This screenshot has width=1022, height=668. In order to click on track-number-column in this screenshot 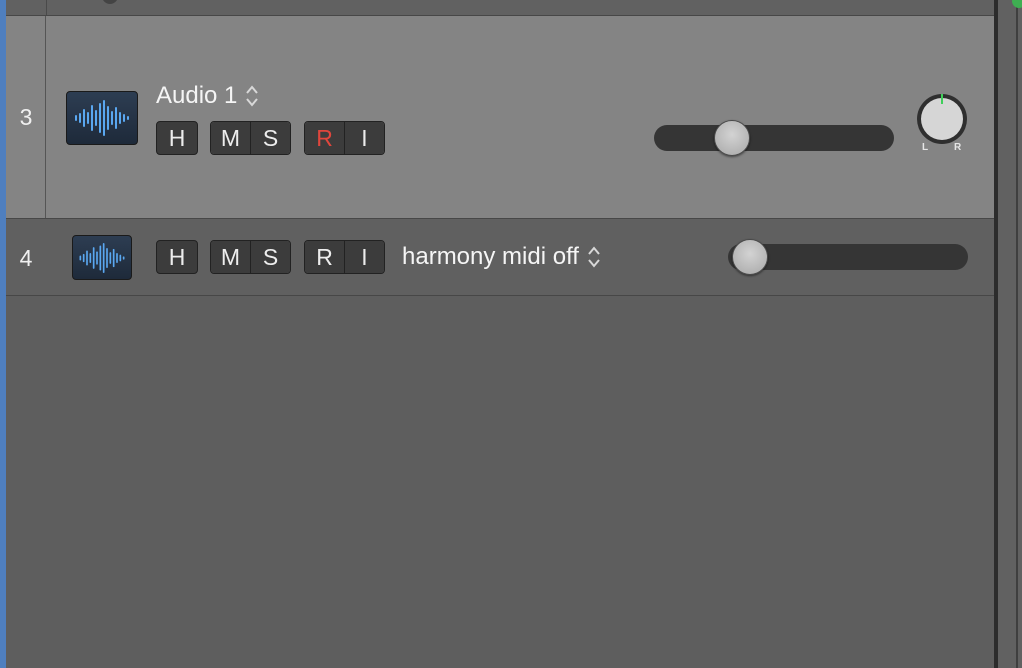, I will do `click(26, 7)`.